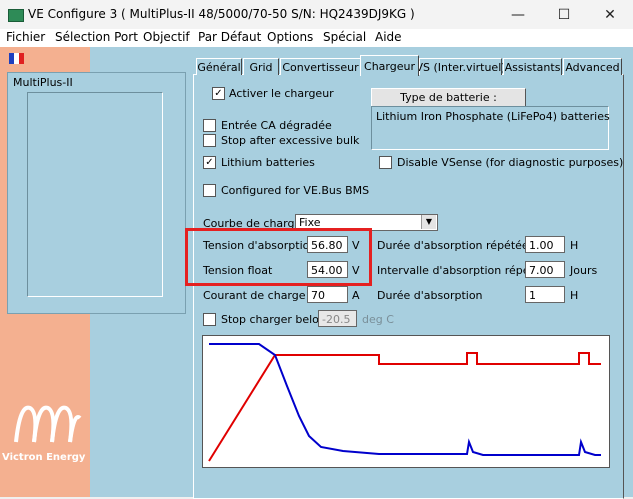 The image size is (633, 499). Describe the element at coordinates (25, 37) in the screenshot. I see `menu-fichier: Fichier` at that location.